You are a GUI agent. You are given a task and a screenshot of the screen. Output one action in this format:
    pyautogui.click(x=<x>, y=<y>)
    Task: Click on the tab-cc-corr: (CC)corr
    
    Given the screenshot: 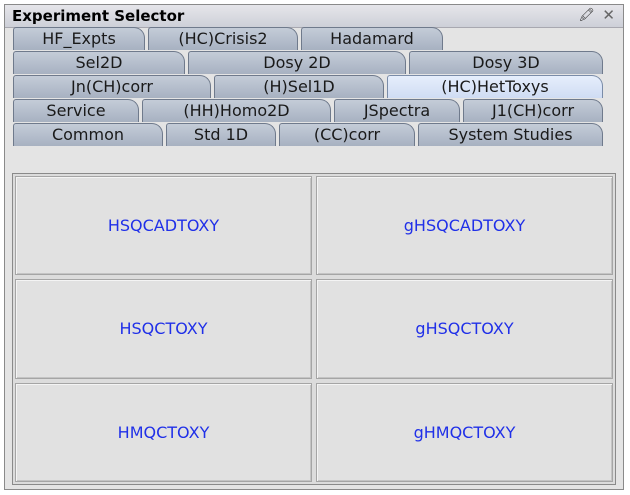 What is the action you would take?
    pyautogui.click(x=347, y=134)
    